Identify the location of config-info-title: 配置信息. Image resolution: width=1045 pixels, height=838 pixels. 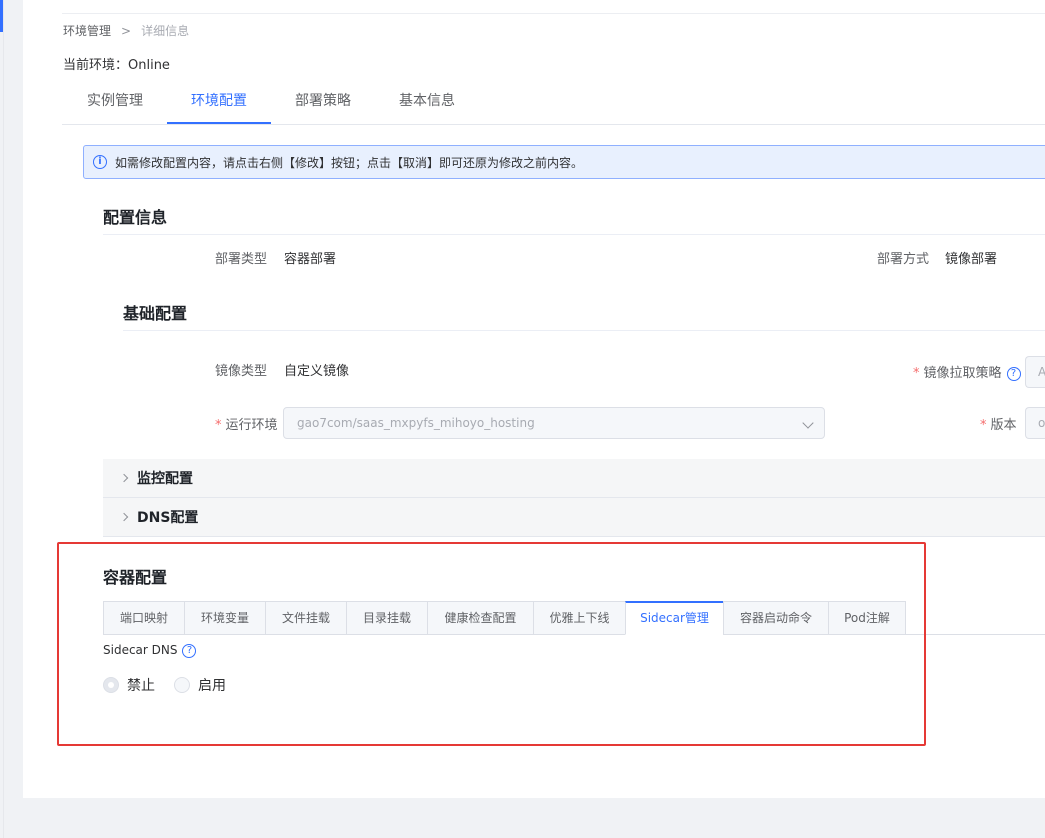
(135, 217).